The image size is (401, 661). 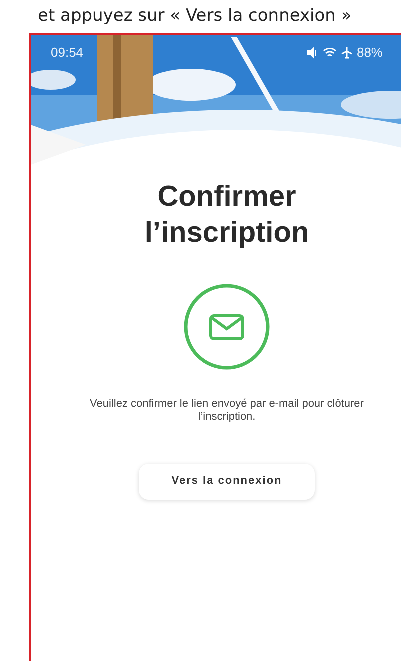 I want to click on wifi-icon, so click(x=329, y=52).